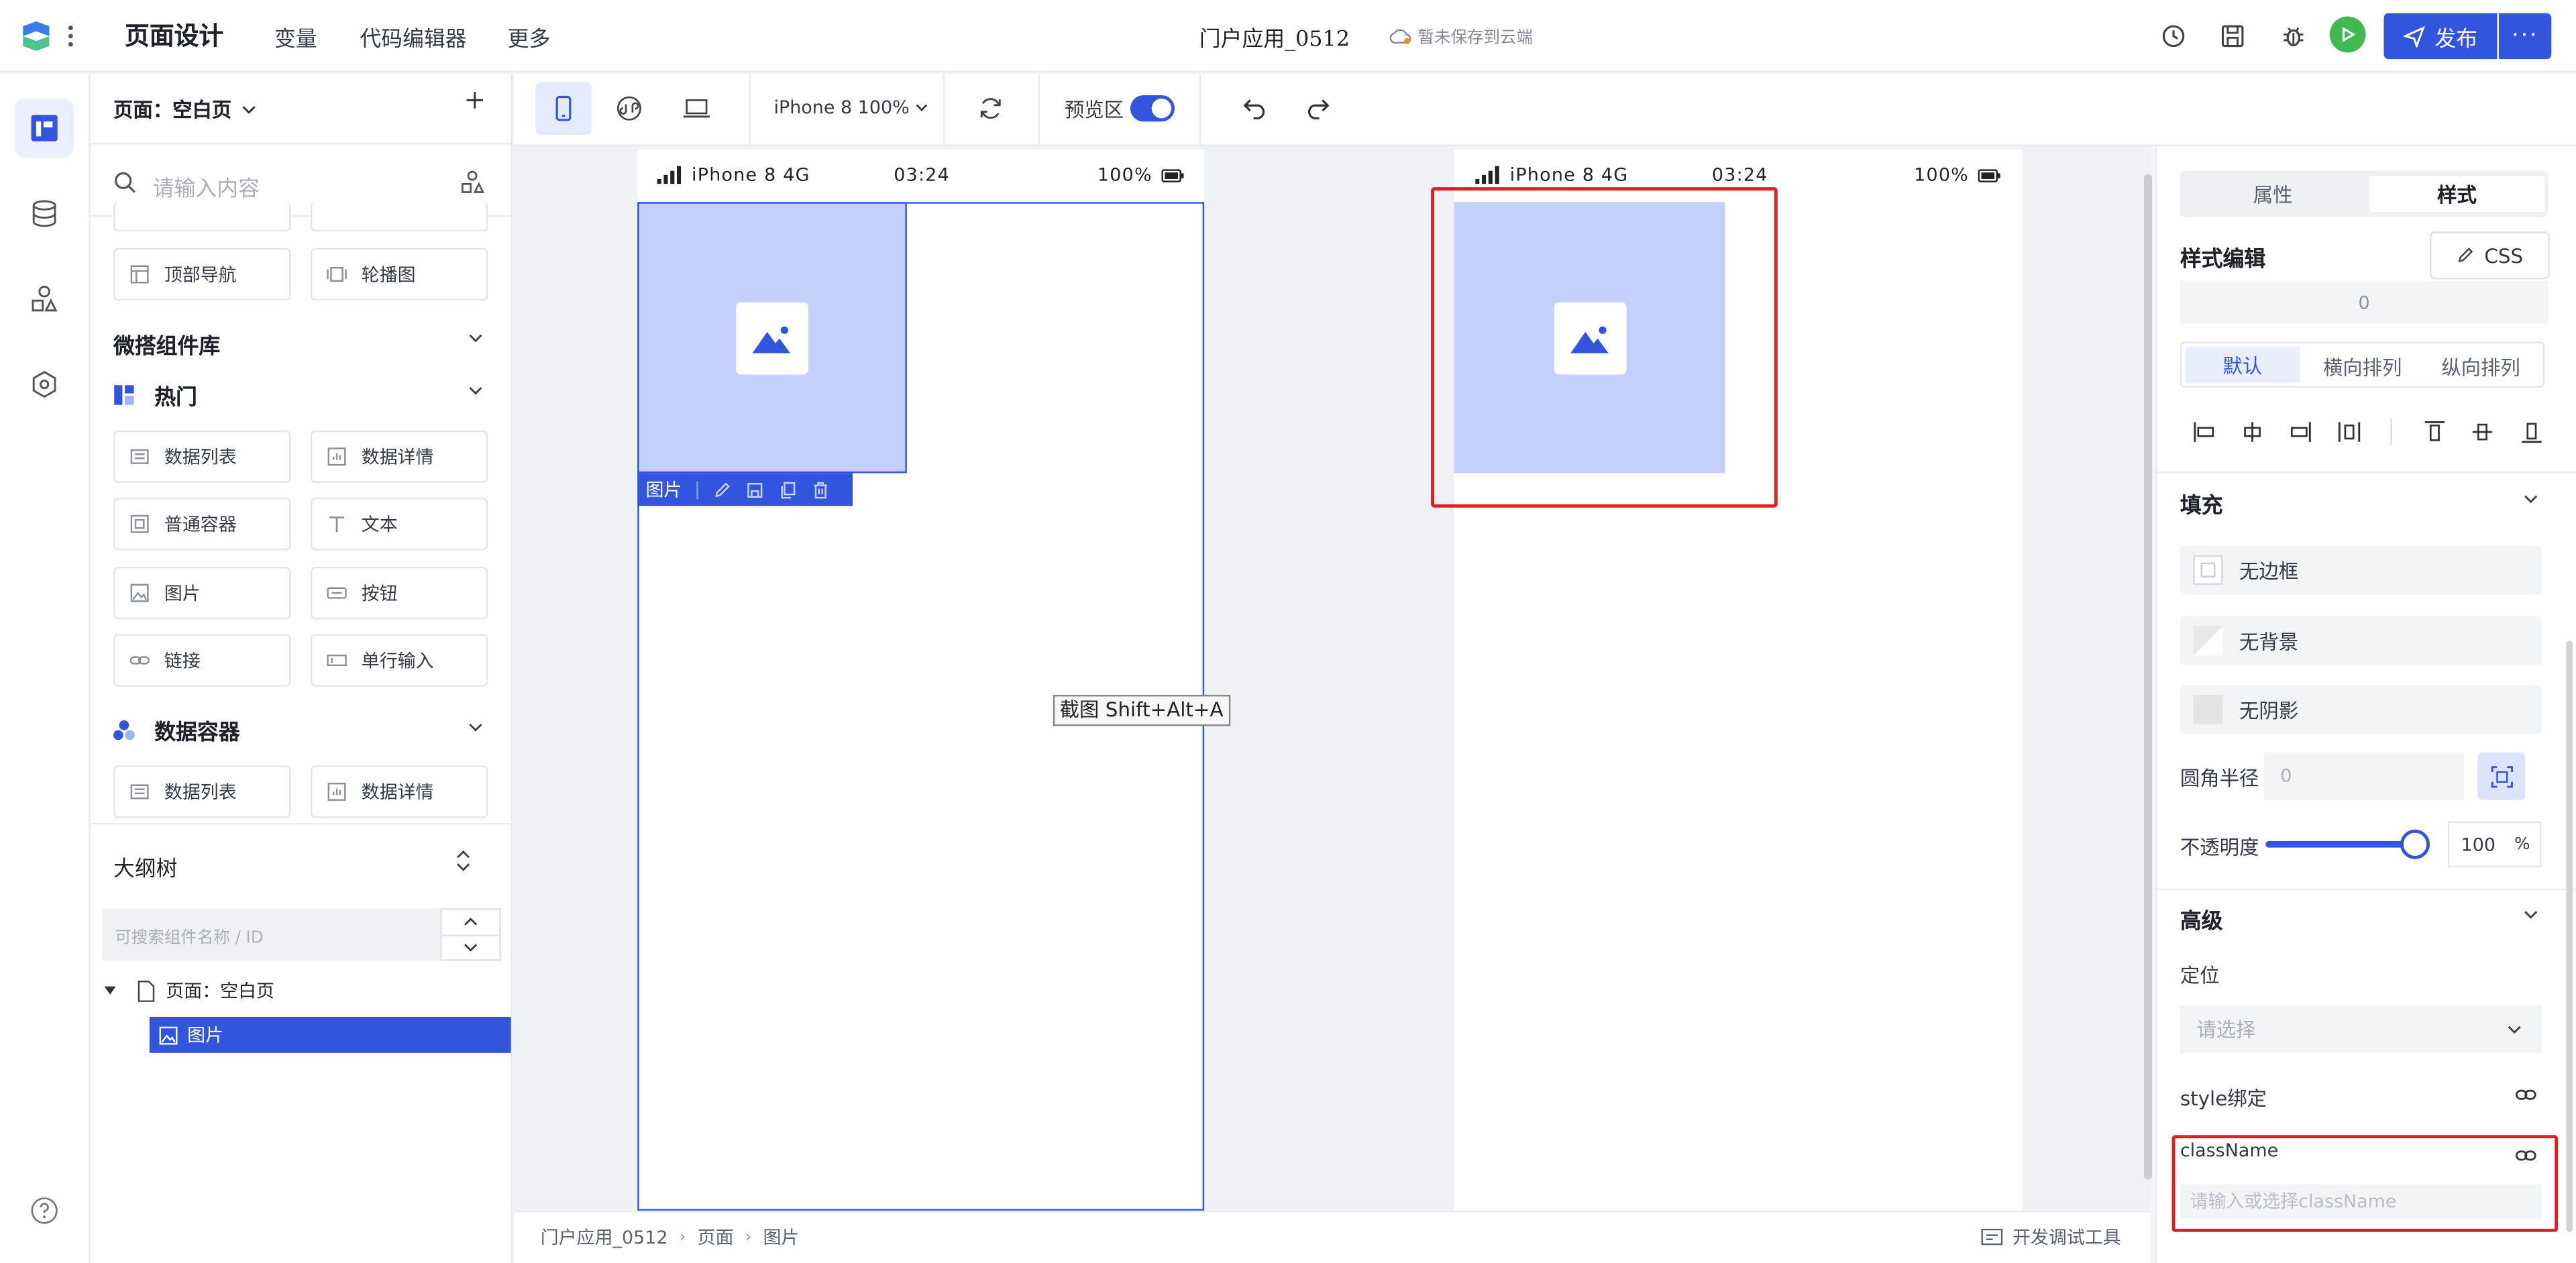  Describe the element at coordinates (399, 660) in the screenshot. I see `component-item-input: 单行输入` at that location.